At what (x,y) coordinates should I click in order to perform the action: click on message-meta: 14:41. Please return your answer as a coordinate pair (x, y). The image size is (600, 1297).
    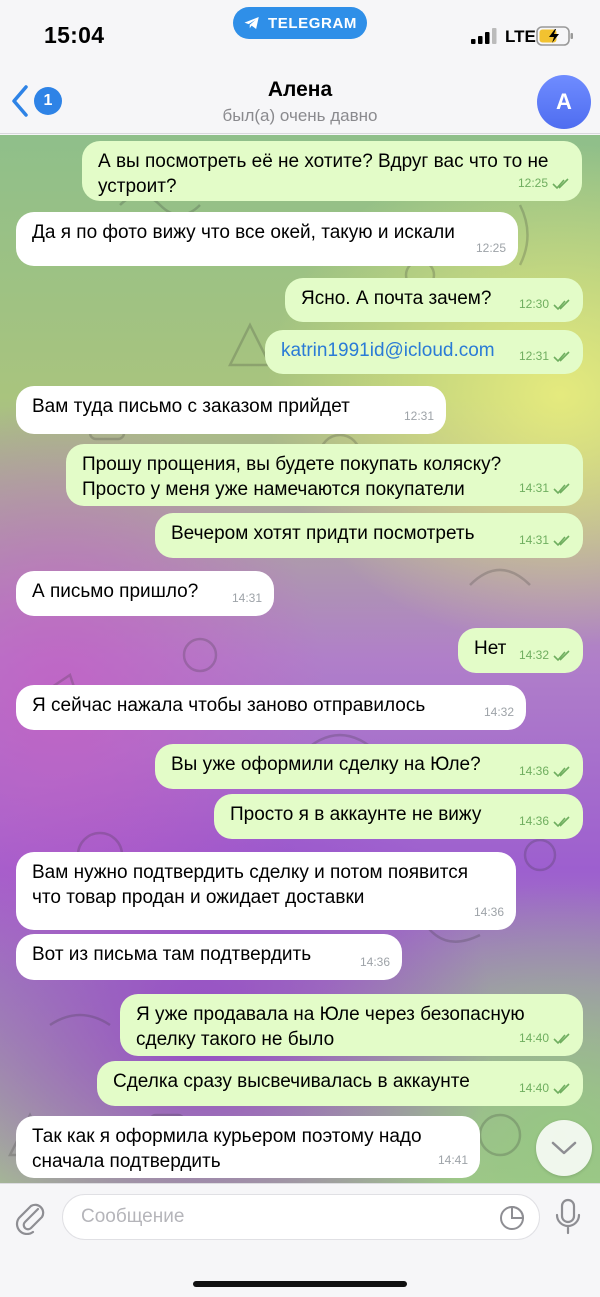
    Looking at the image, I should click on (453, 1160).